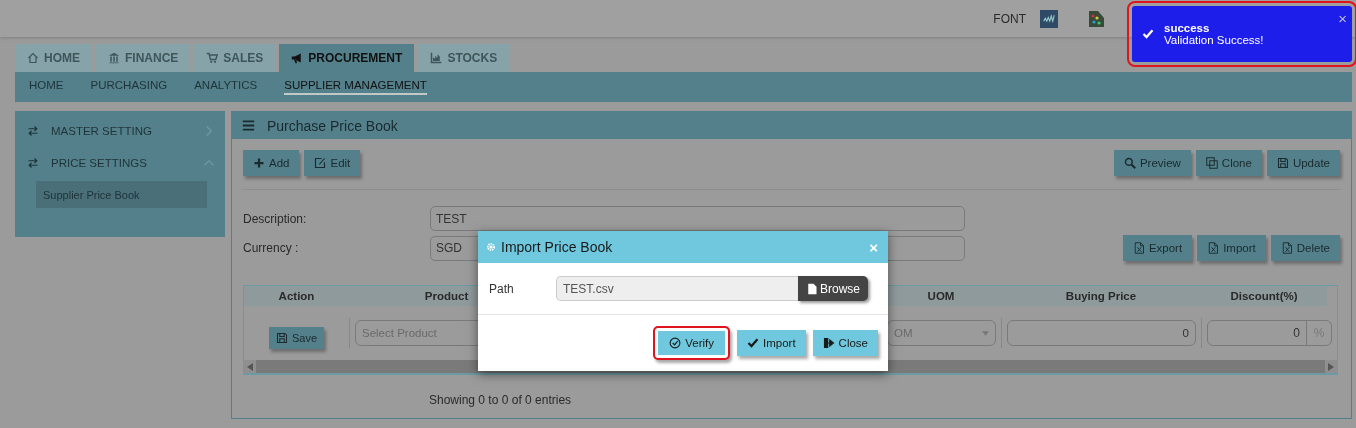  I want to click on bar-chart-icon, so click(436, 58).